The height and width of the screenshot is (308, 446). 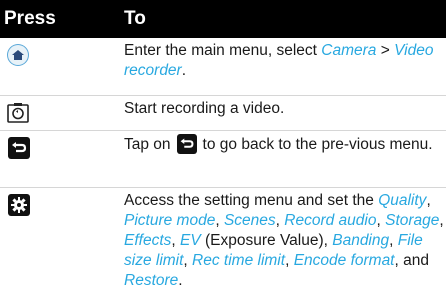 I want to click on back-arrow-icon-inline, so click(x=186, y=144).